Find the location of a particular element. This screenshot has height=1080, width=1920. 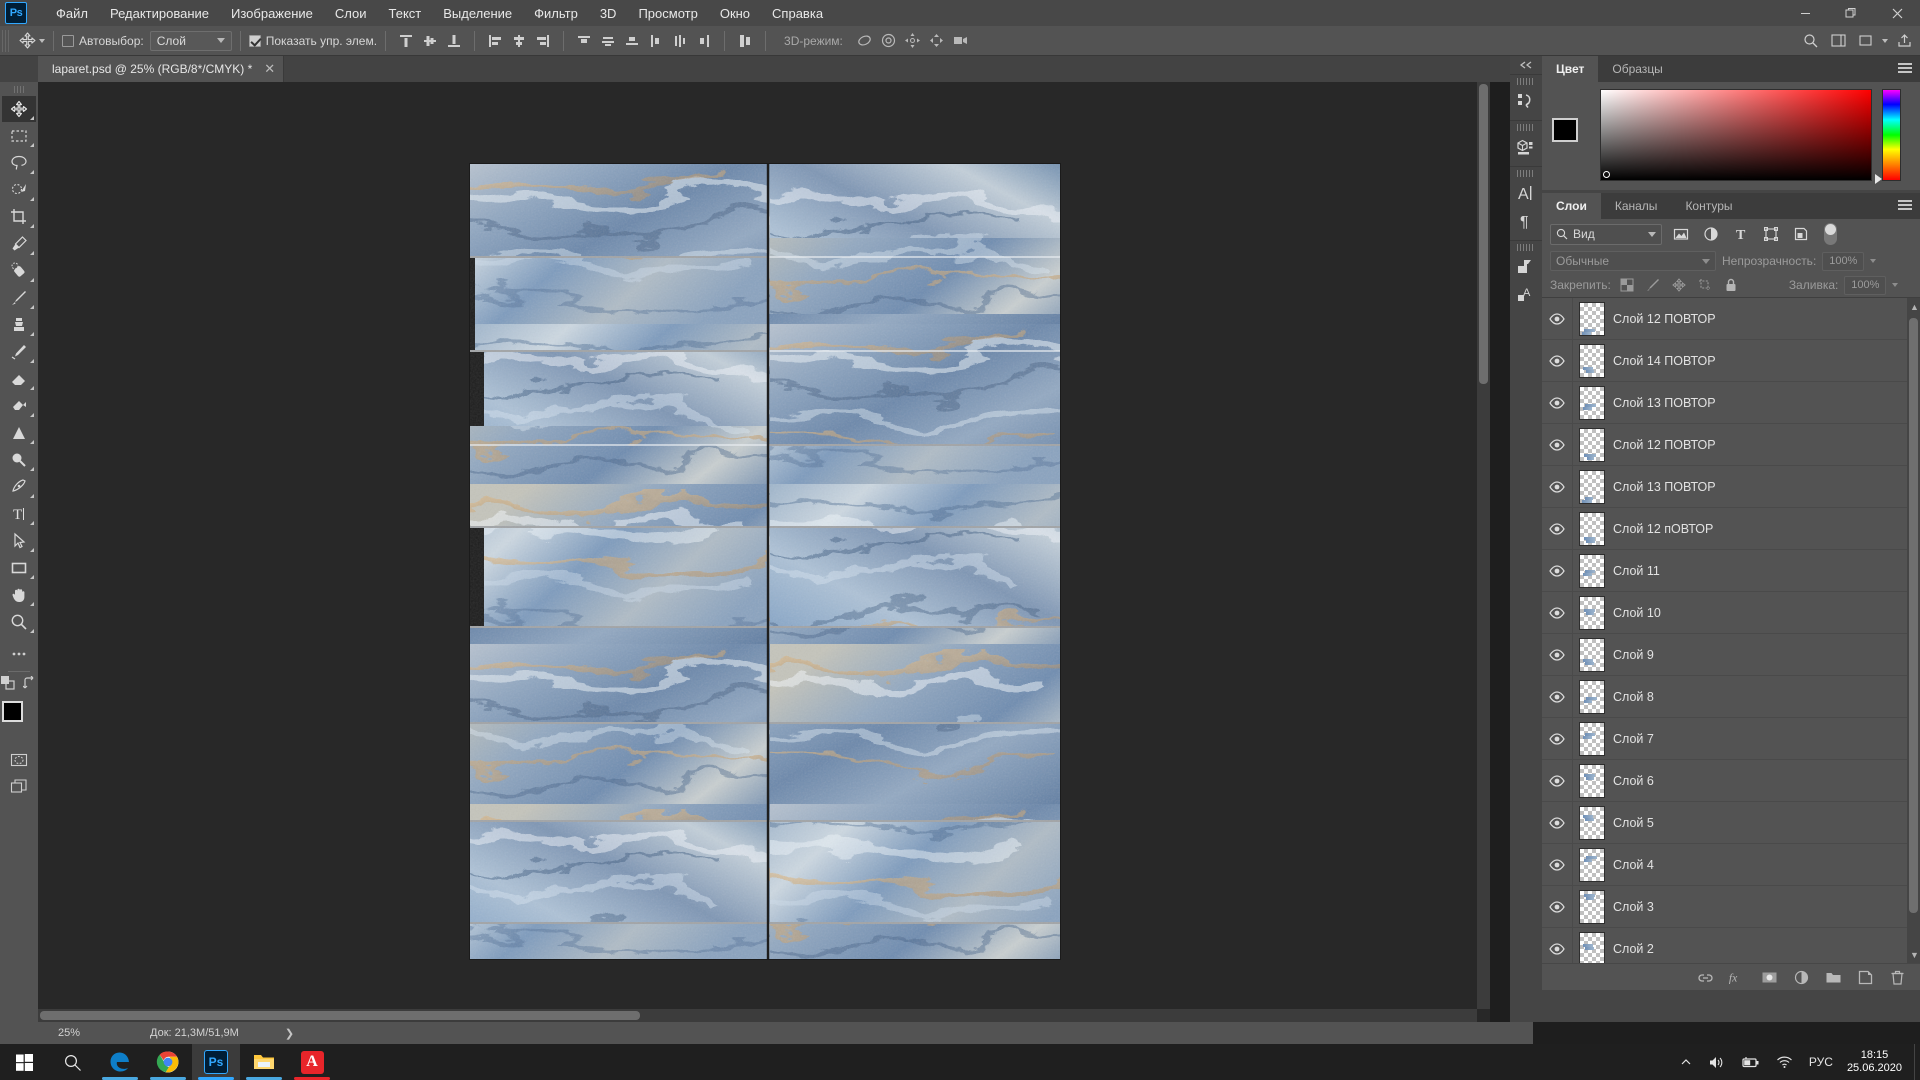

layer-filter-type-dropdown: Вид is located at coordinates (1606, 234).